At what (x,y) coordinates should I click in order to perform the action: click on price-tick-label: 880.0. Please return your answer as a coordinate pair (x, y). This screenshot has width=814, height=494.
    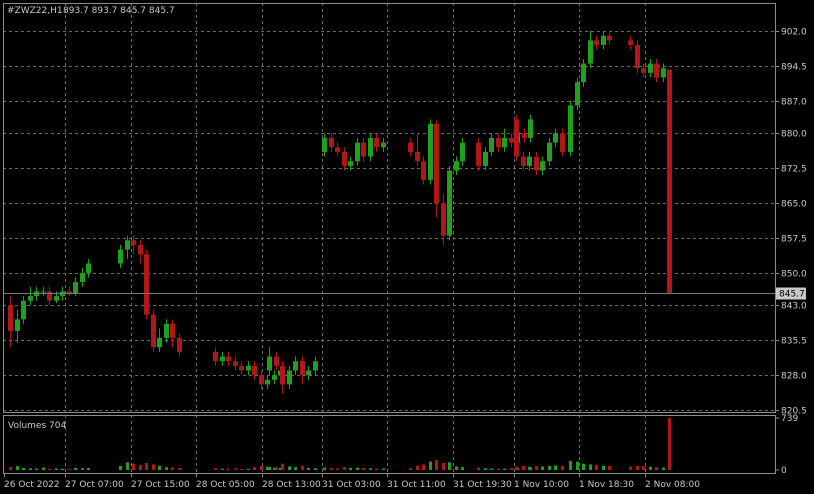
    Looking at the image, I should click on (794, 135).